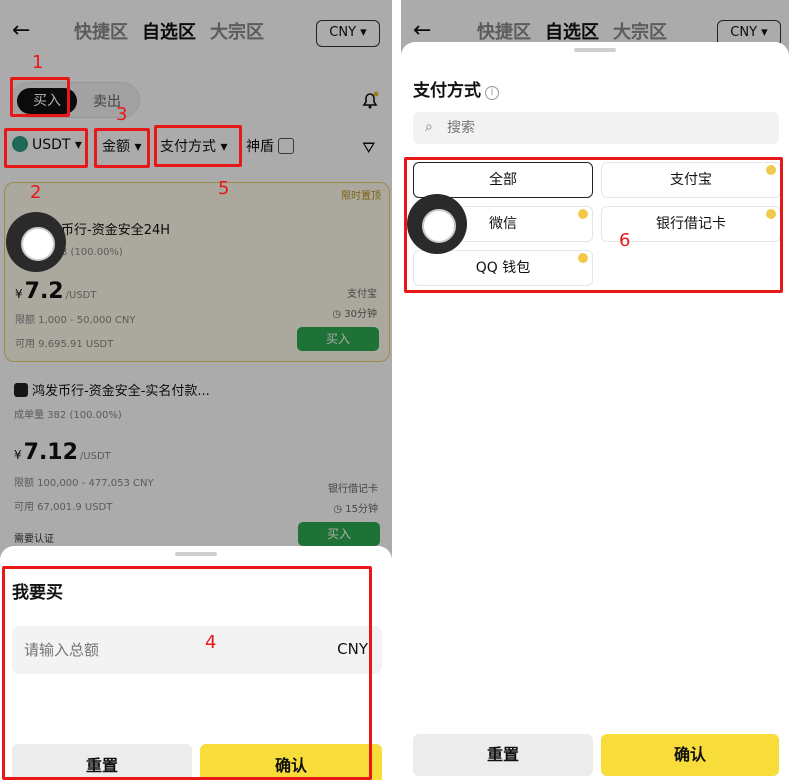  Describe the element at coordinates (429, 127) in the screenshot. I see `search-icon: ⌕` at that location.